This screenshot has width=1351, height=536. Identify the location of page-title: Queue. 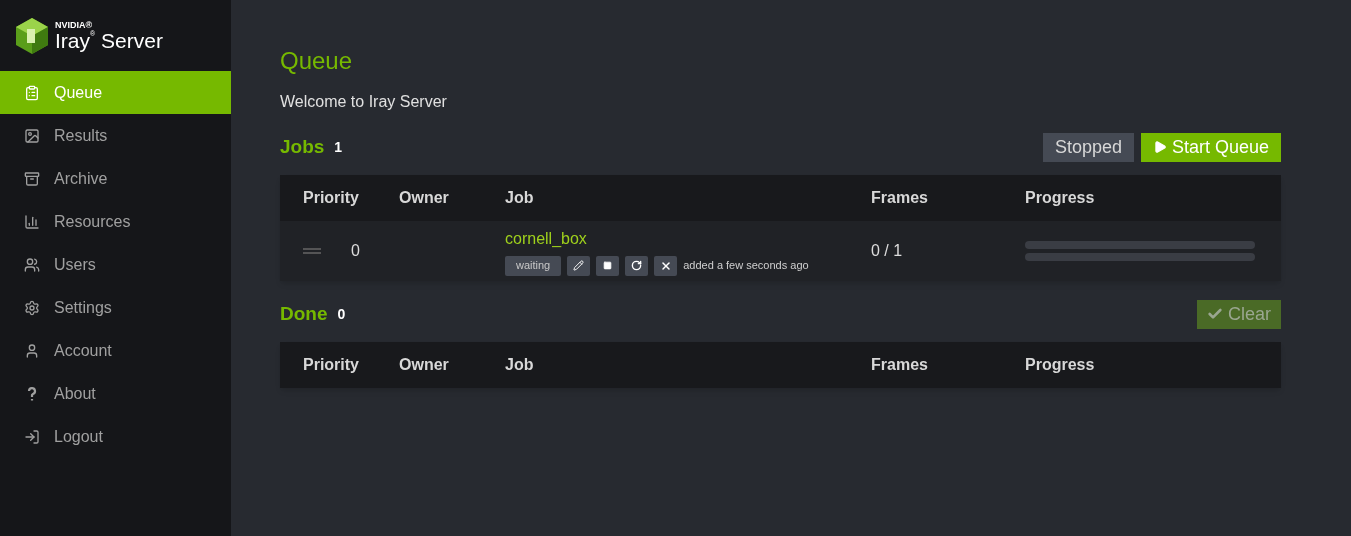
(317, 61).